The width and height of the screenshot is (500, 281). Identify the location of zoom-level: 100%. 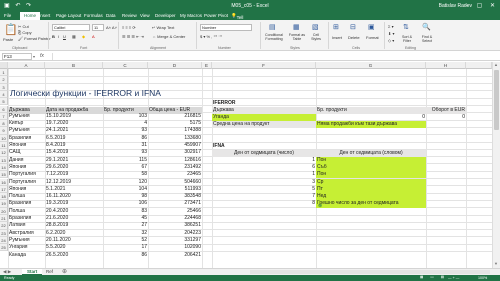
(482, 278).